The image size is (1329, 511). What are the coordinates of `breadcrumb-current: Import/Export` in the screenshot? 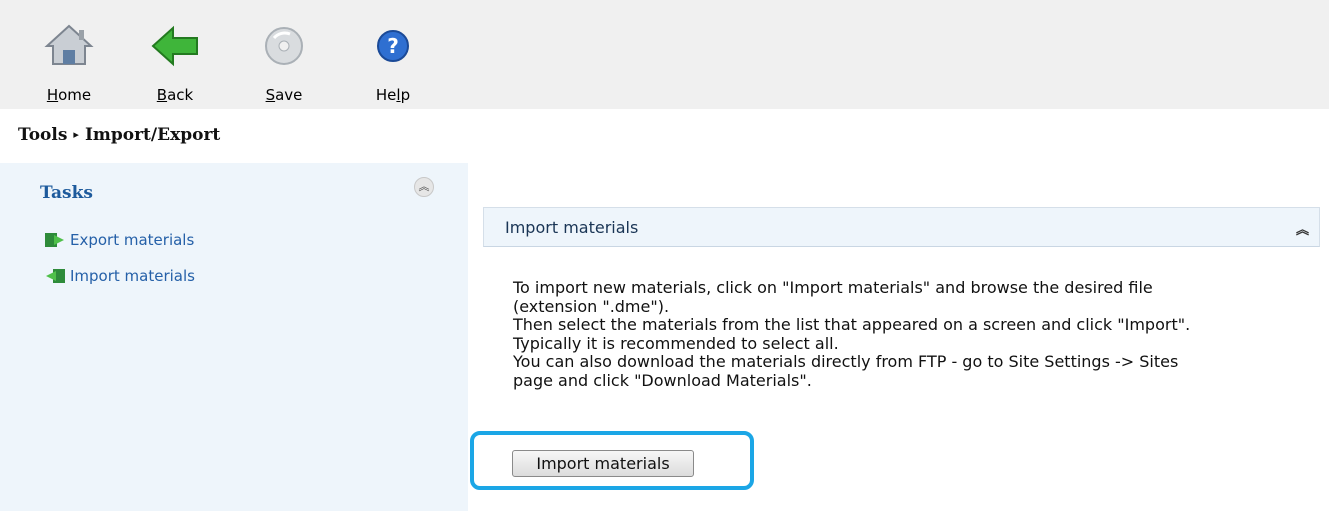 It's located at (152, 135).